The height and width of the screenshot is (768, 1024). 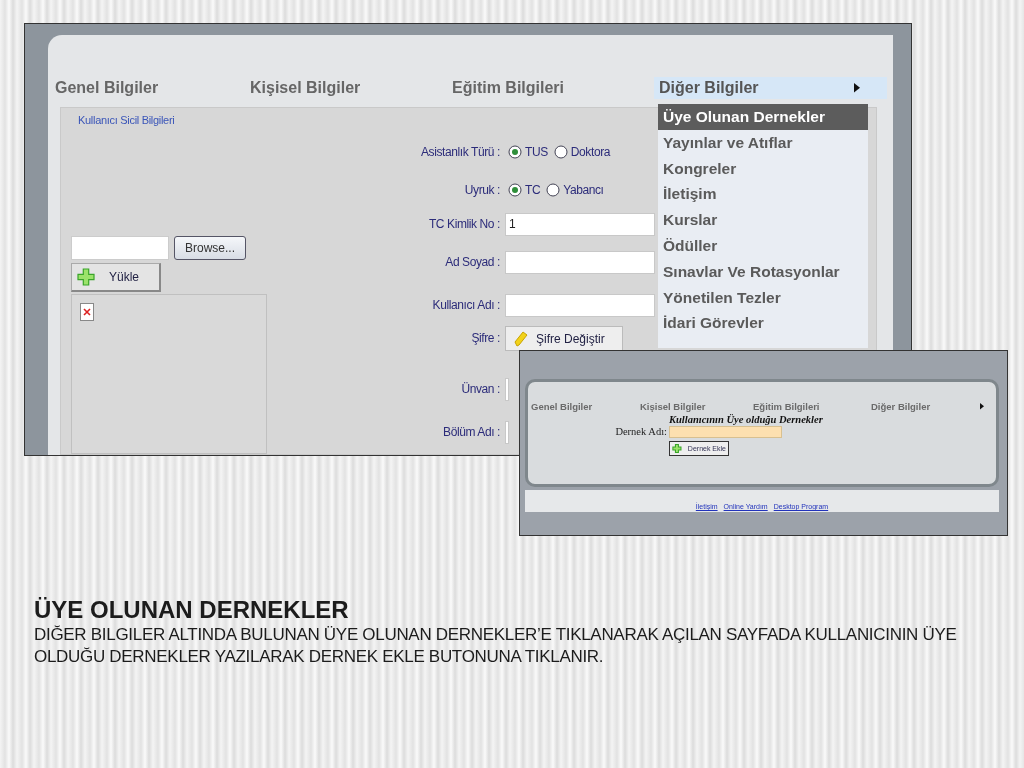 I want to click on menu-item: Üye Olunan Dernekler, so click(x=763, y=117).